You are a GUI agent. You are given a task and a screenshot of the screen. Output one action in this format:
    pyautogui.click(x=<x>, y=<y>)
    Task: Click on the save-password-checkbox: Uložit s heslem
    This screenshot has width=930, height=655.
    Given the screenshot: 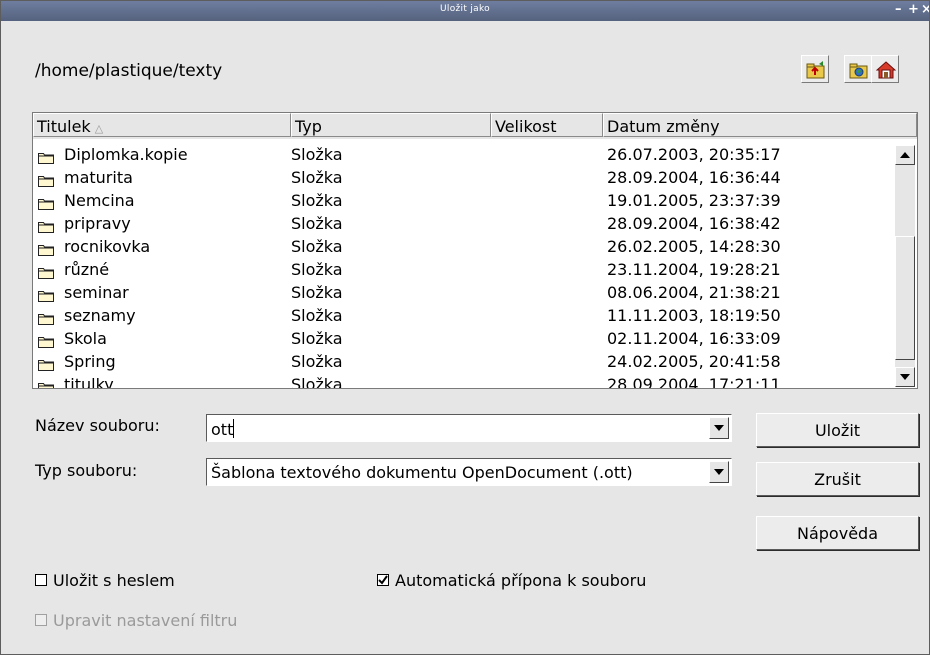 What is the action you would take?
    pyautogui.click(x=105, y=580)
    